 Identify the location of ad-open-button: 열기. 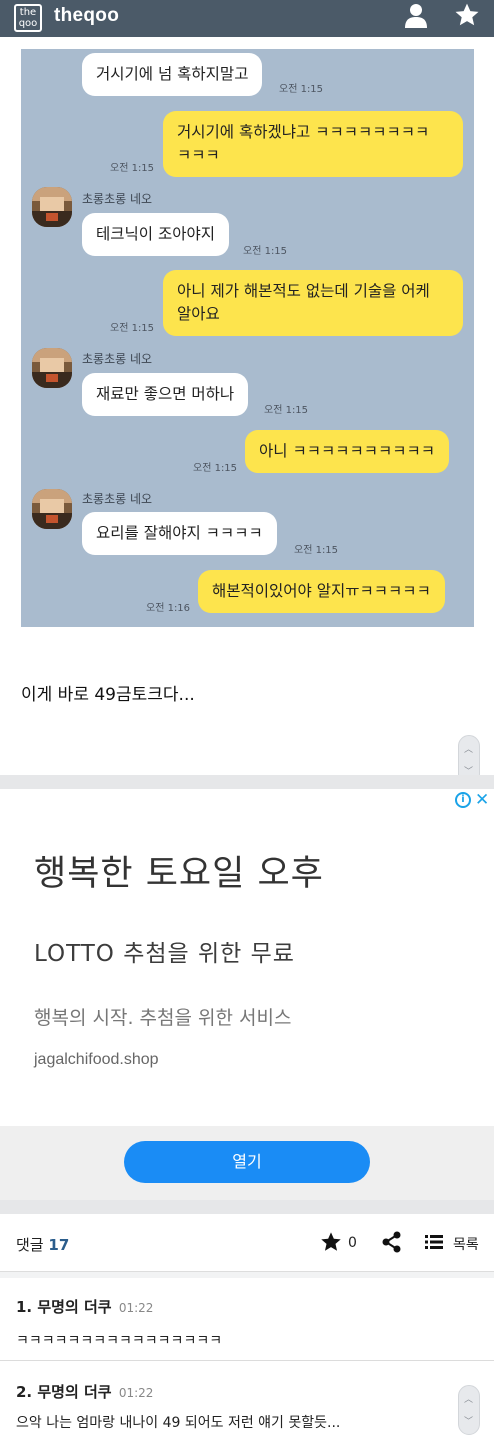
(247, 1162).